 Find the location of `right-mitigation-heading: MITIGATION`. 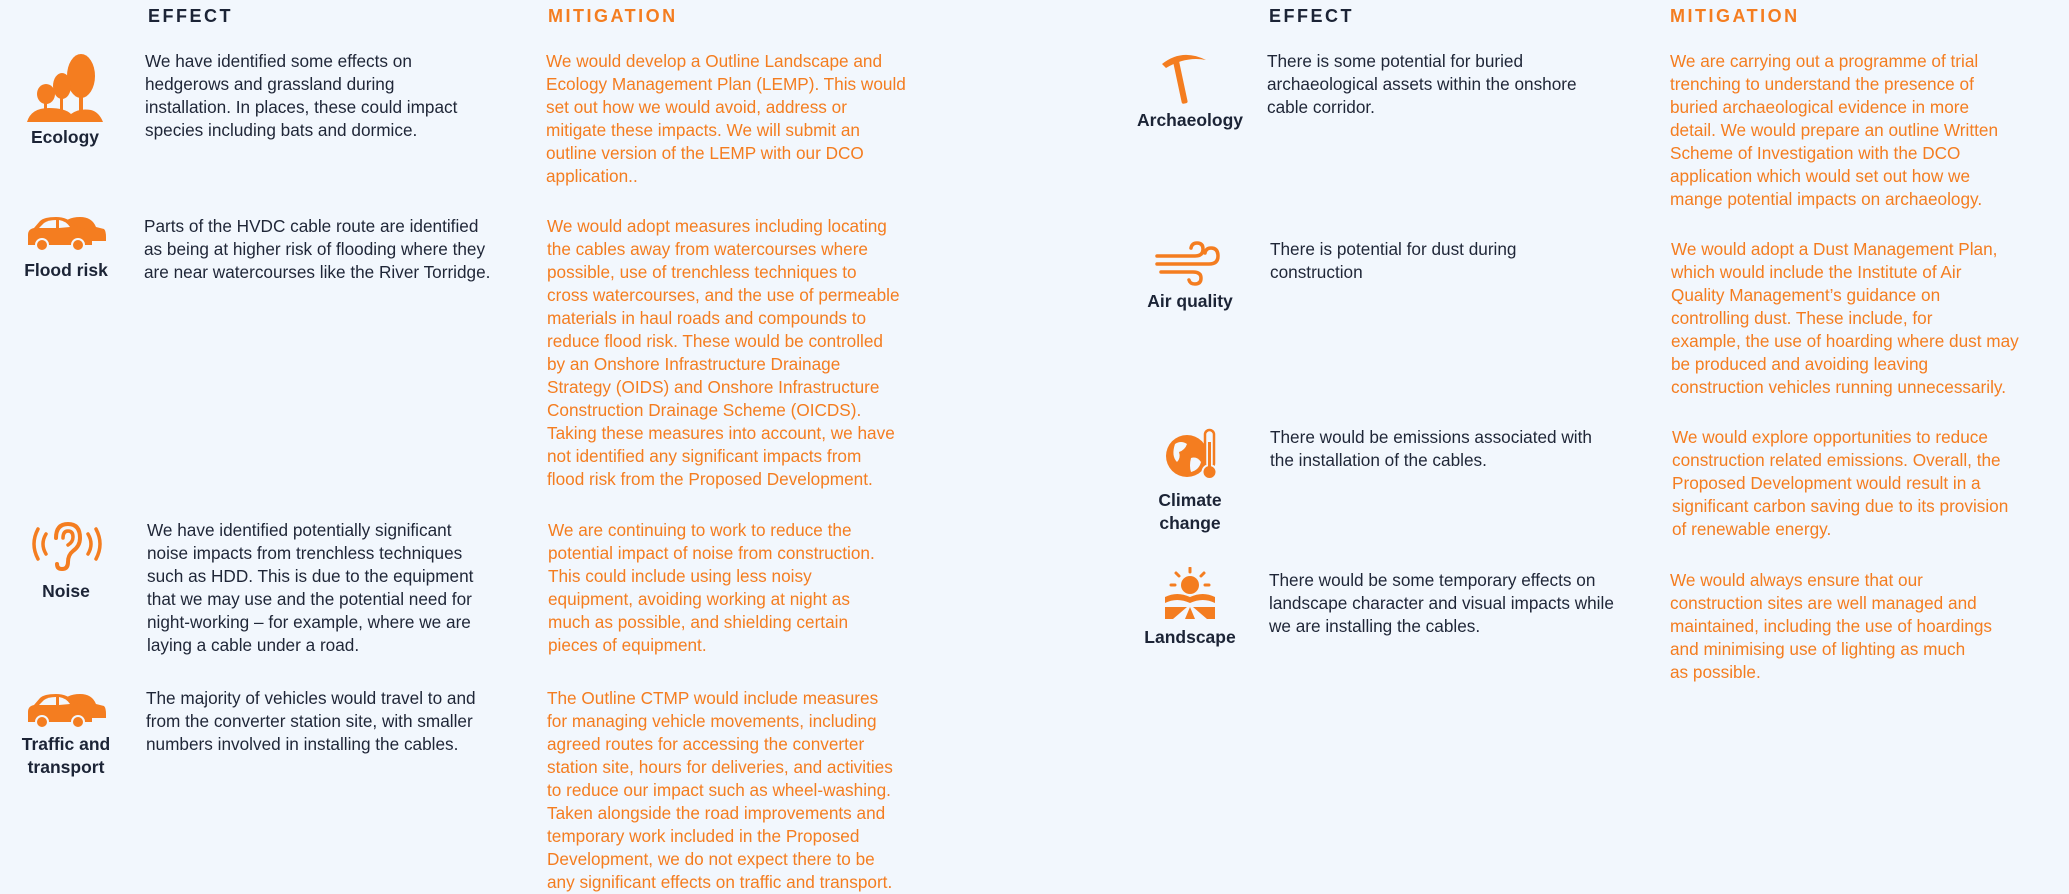

right-mitigation-heading: MITIGATION is located at coordinates (1735, 16).